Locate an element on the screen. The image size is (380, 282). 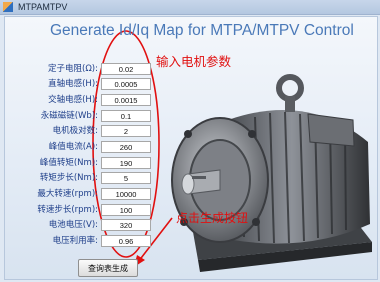
page-title: Generate Id/Iq Map for MTPA/MTPV Control is located at coordinates (202, 30).